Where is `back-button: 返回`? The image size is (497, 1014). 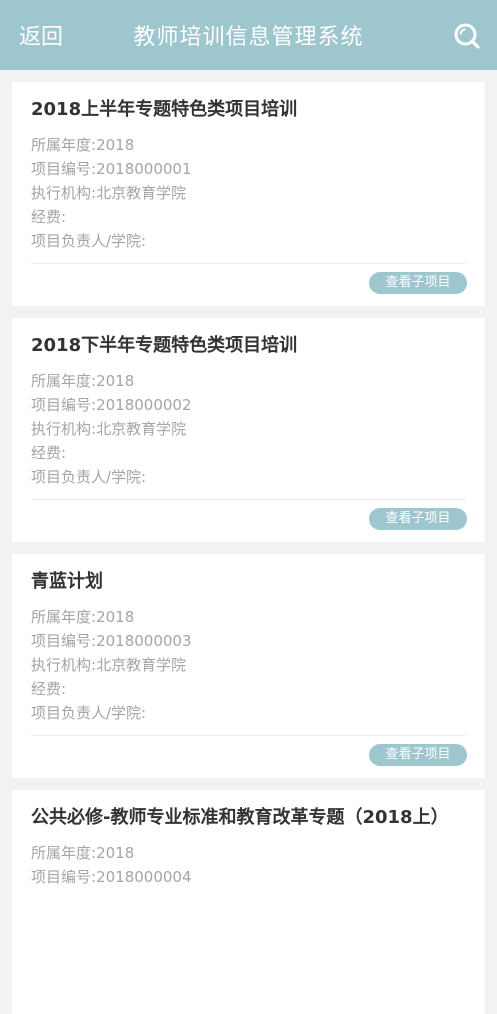
back-button: 返回 is located at coordinates (41, 35).